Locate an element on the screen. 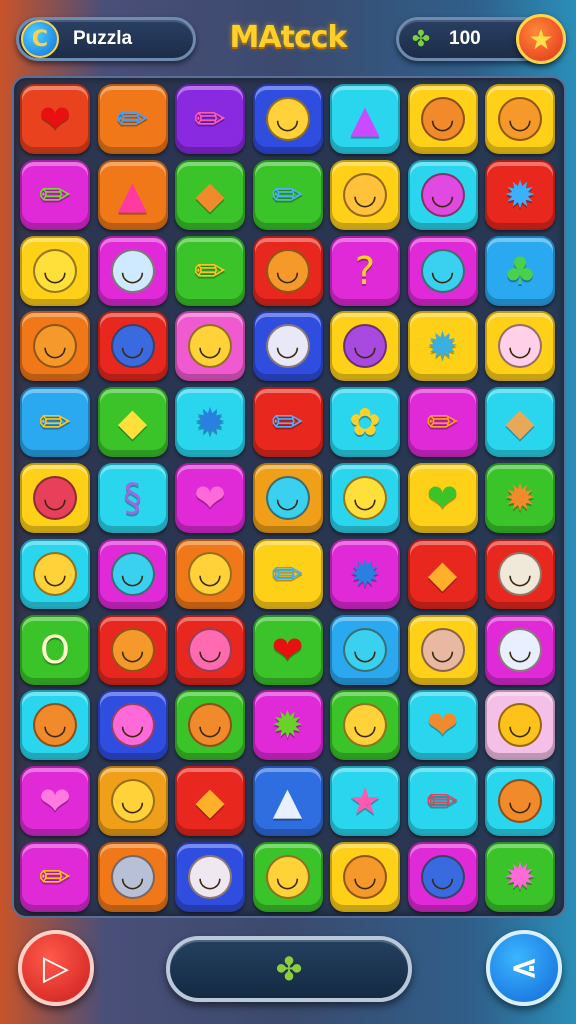  sunglasses-face-icon: ◡ is located at coordinates (287, 346).